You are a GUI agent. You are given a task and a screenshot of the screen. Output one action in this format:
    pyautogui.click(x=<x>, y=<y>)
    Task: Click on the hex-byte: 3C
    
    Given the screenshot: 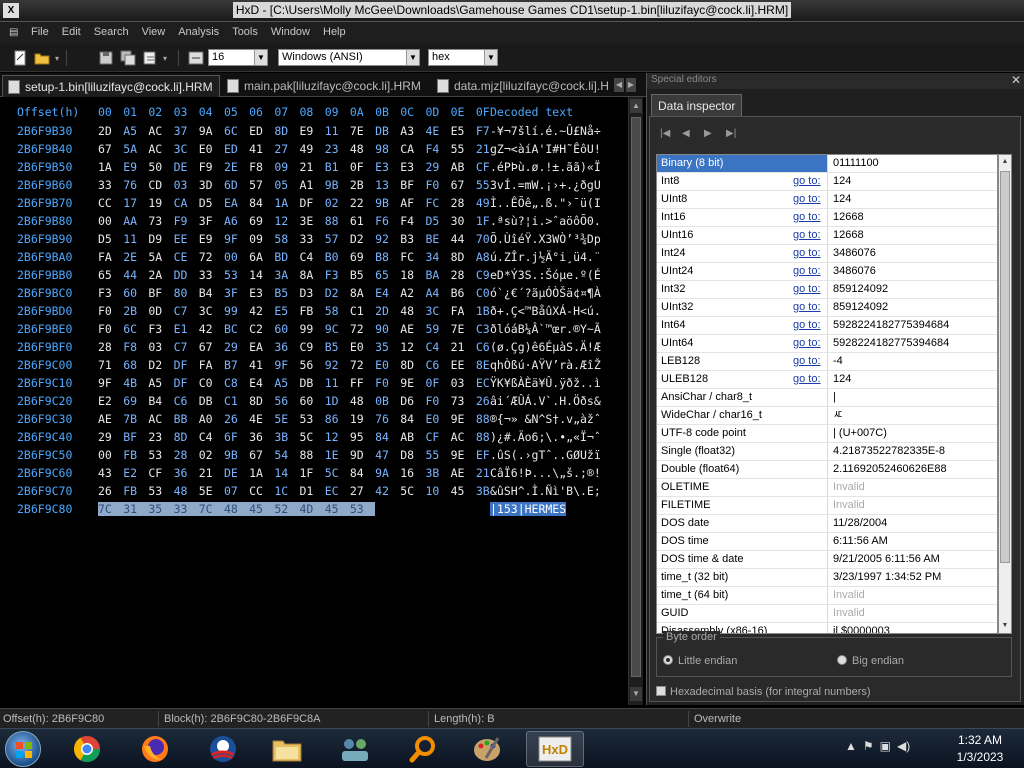 What is the action you would take?
    pyautogui.click(x=437, y=311)
    